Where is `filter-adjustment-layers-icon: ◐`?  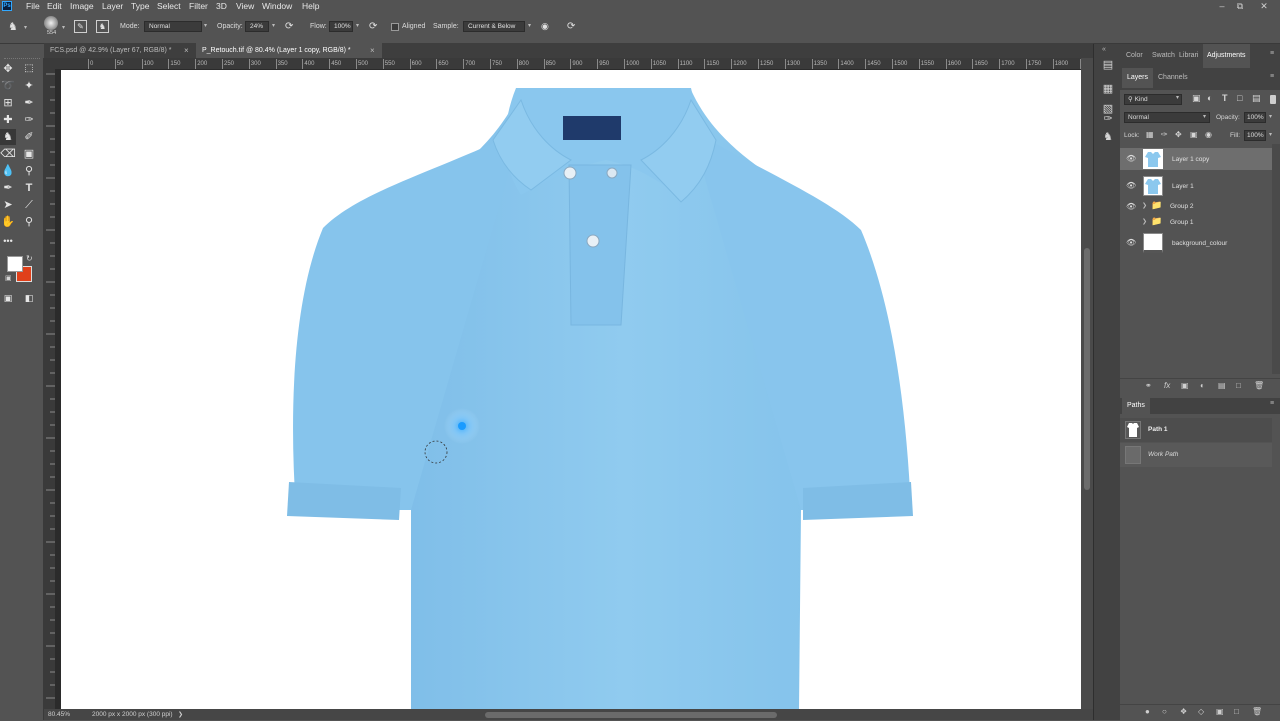
filter-adjustment-layers-icon: ◐ is located at coordinates (1209, 98).